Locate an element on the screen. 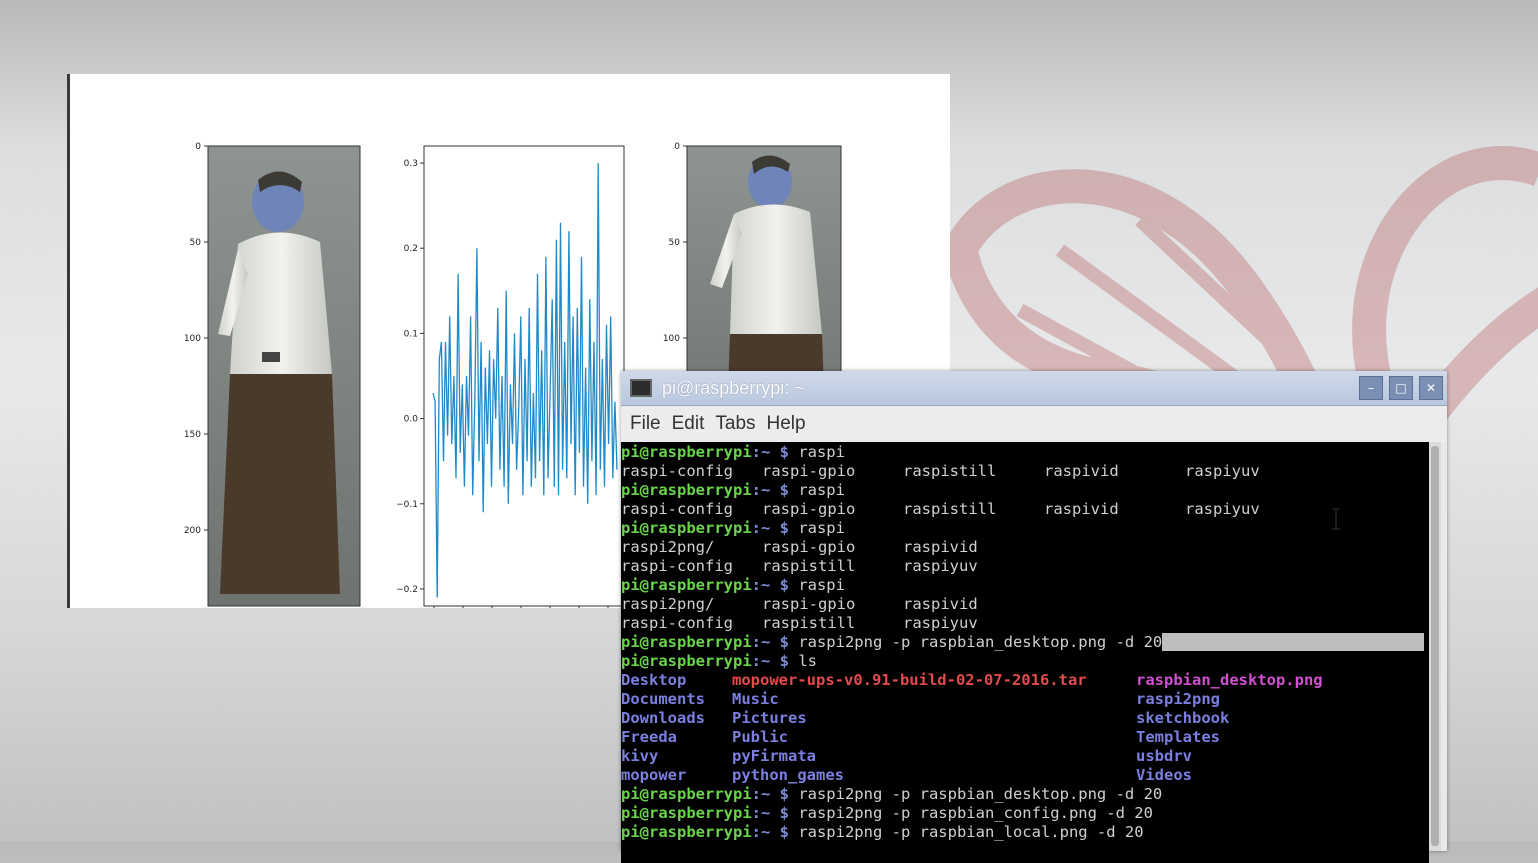 This screenshot has width=1538, height=863. ls-output-row: mopower python_games Videos is located at coordinates (1025, 775).